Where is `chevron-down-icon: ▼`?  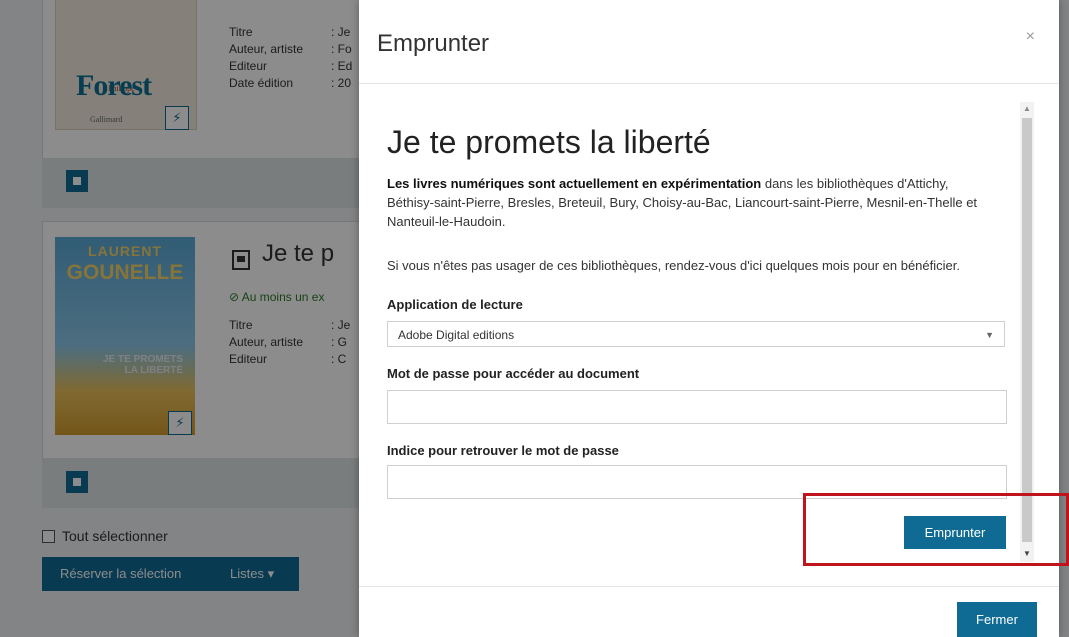 chevron-down-icon: ▼ is located at coordinates (989, 335).